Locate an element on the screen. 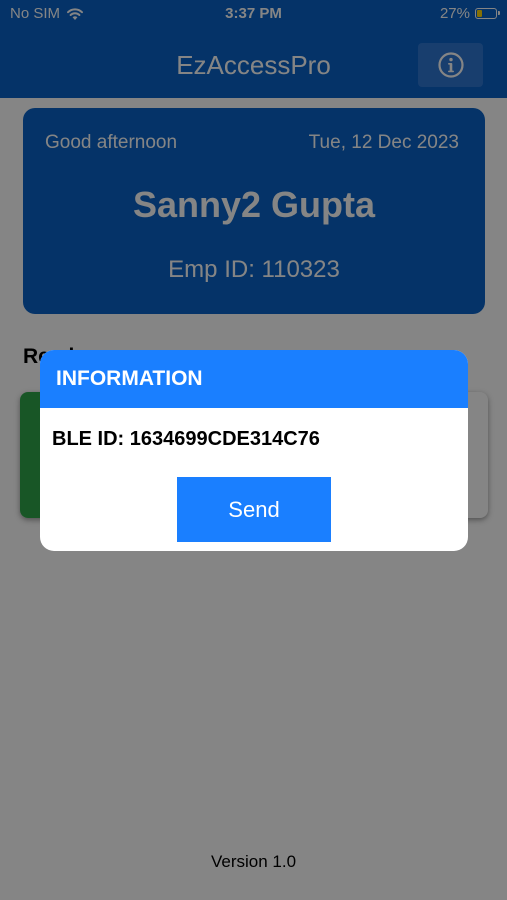 The height and width of the screenshot is (900, 507). dialog-title: INFORMATION is located at coordinates (129, 378).